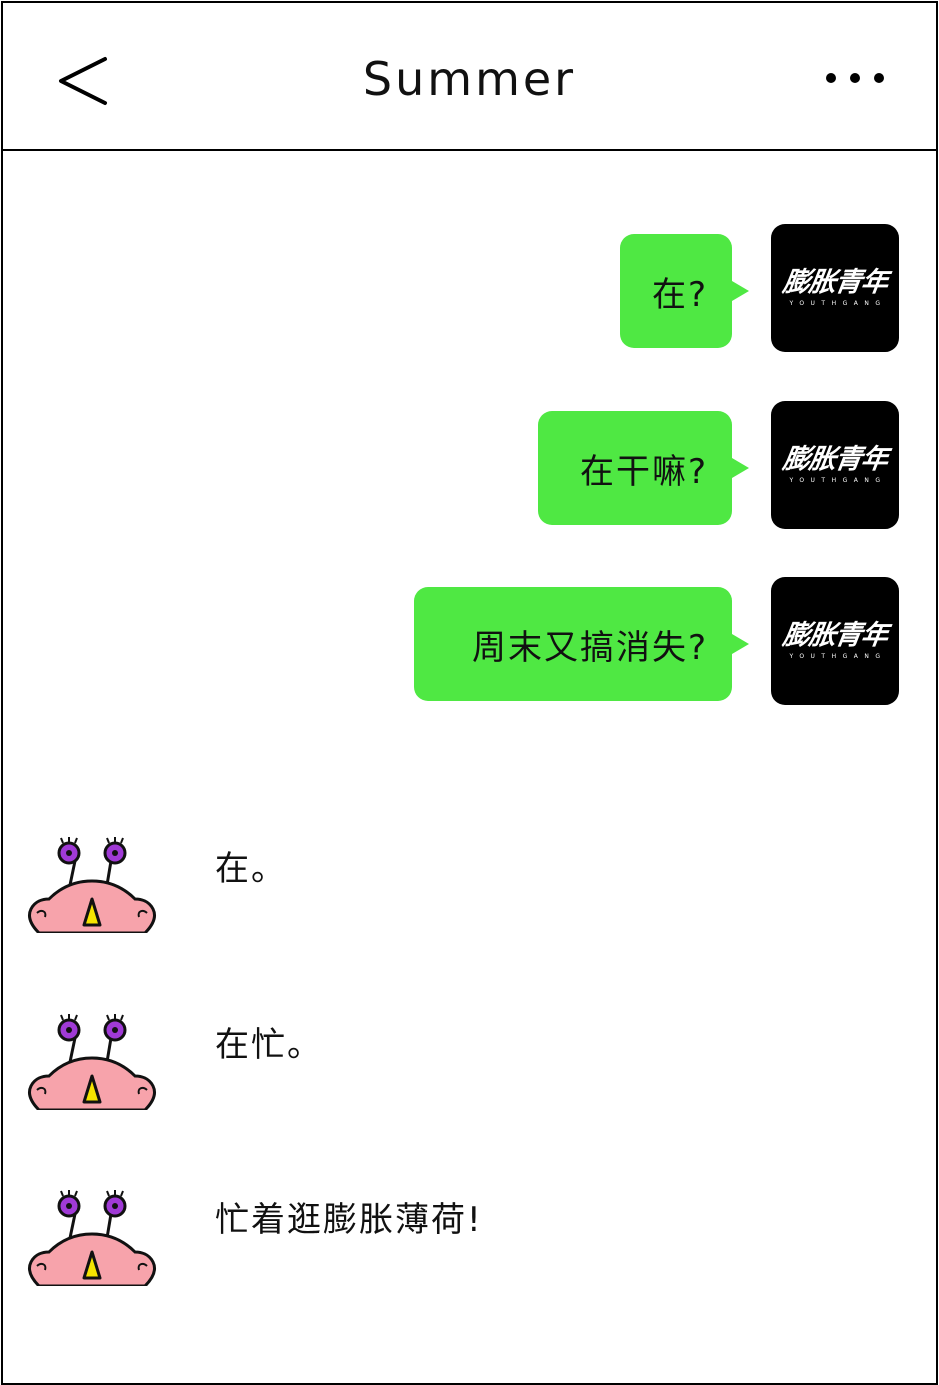 The image size is (939, 1385). What do you see at coordinates (251, 869) in the screenshot?
I see `incoming-message-text: 在。` at bounding box center [251, 869].